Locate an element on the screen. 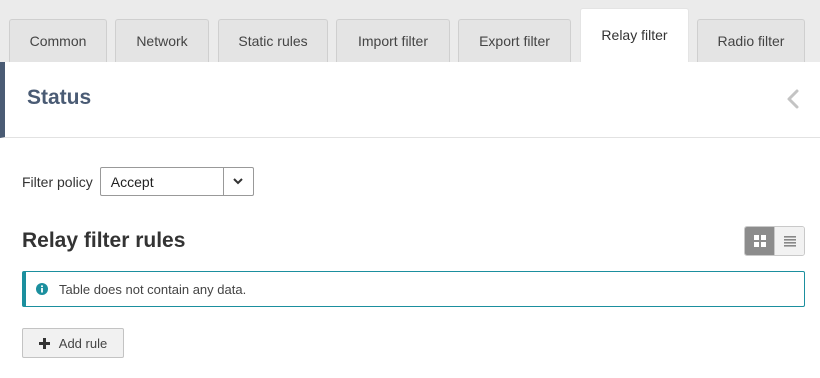 The image size is (820, 378). dropdown-toggle is located at coordinates (237, 181).